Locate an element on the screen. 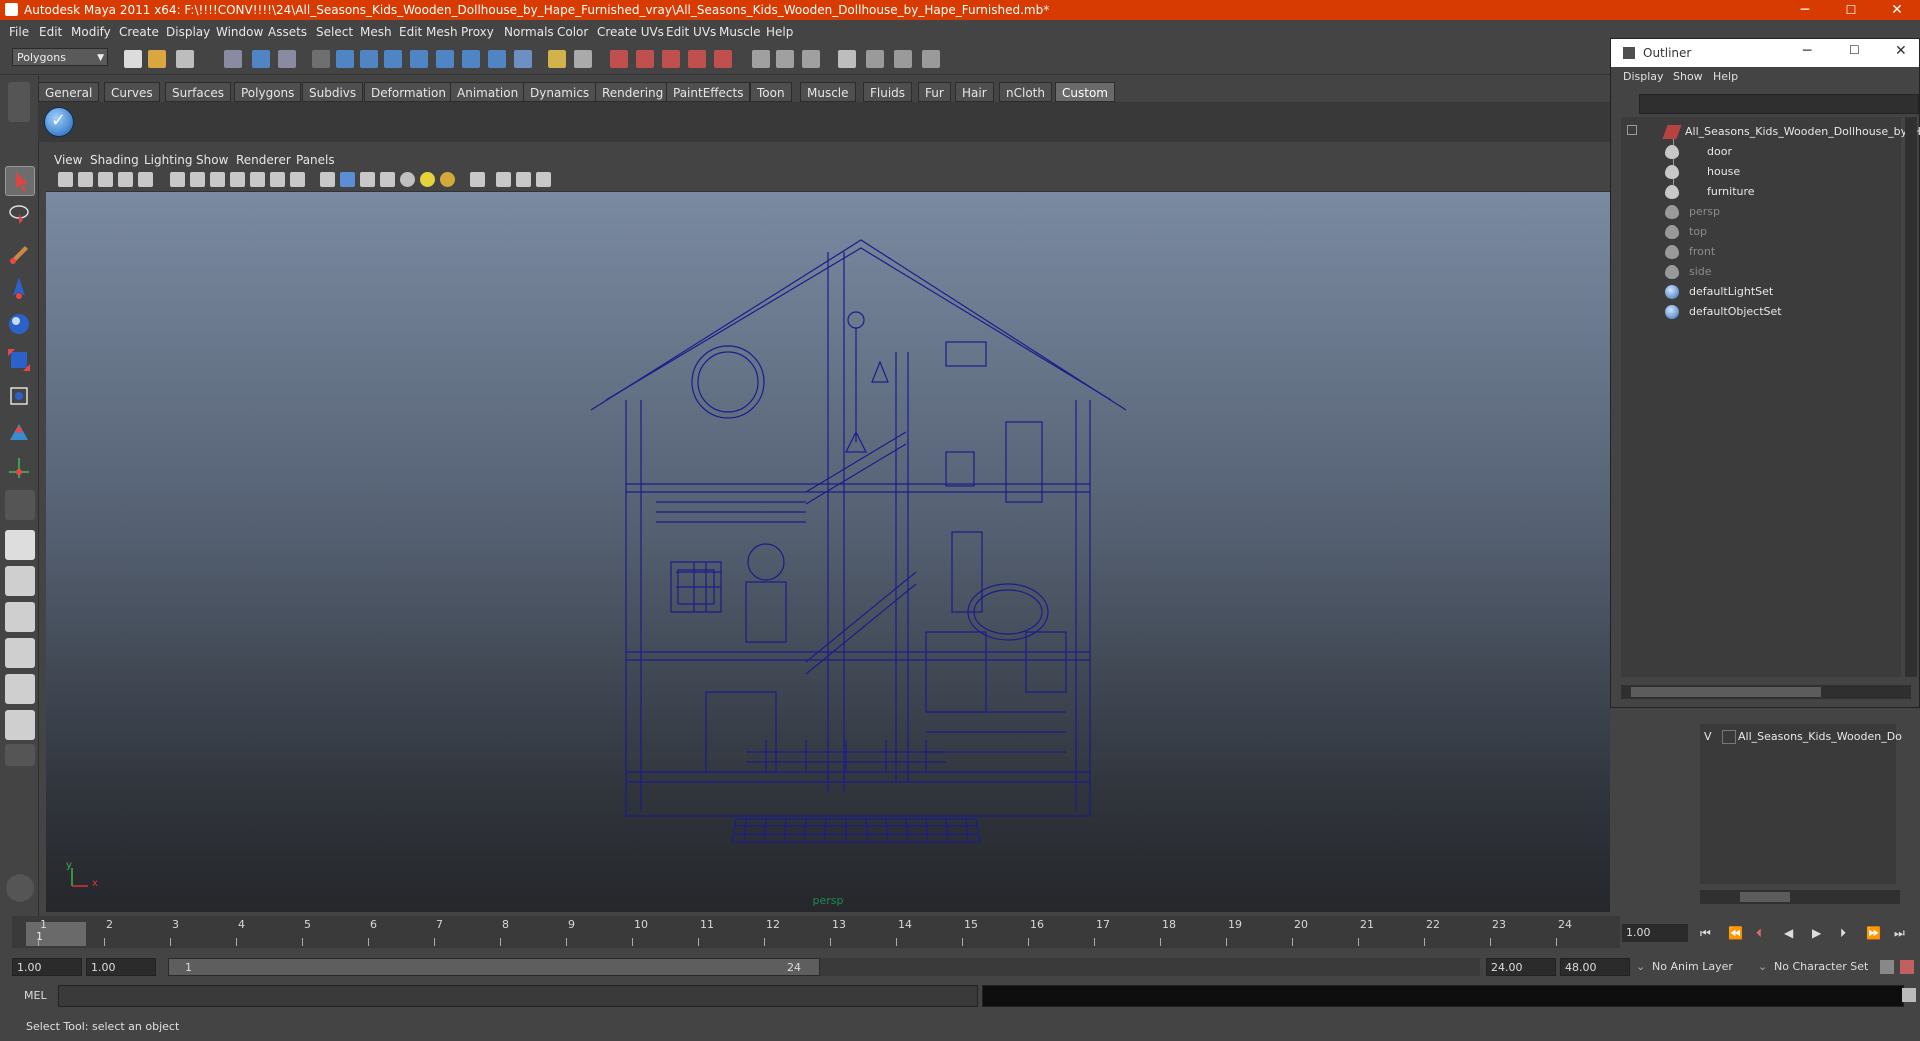 Image resolution: width=1920 pixels, height=1041 pixels. render-region-icon is located at coordinates (671, 59).